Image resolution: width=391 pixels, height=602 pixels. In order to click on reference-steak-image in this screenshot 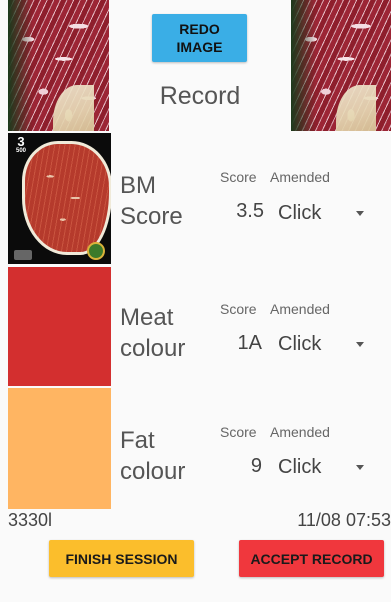, I will do `click(66, 198)`.